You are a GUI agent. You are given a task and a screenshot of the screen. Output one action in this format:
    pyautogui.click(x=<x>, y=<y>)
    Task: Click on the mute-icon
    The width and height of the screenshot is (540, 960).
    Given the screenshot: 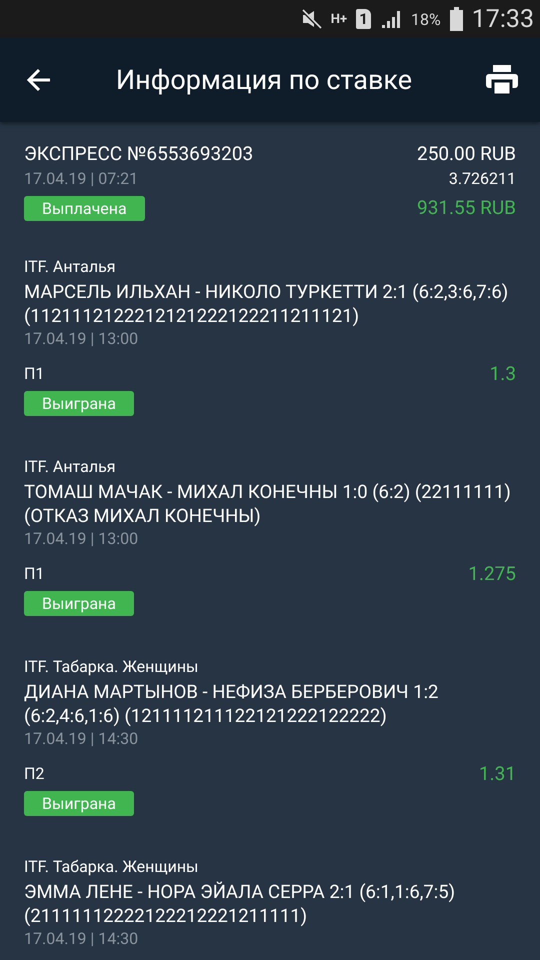 What is the action you would take?
    pyautogui.click(x=311, y=19)
    